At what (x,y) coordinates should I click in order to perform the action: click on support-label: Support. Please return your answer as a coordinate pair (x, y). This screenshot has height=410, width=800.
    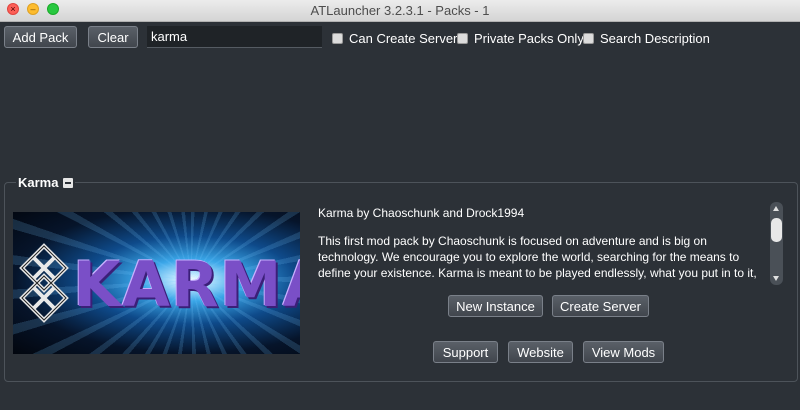
    Looking at the image, I should click on (465, 352).